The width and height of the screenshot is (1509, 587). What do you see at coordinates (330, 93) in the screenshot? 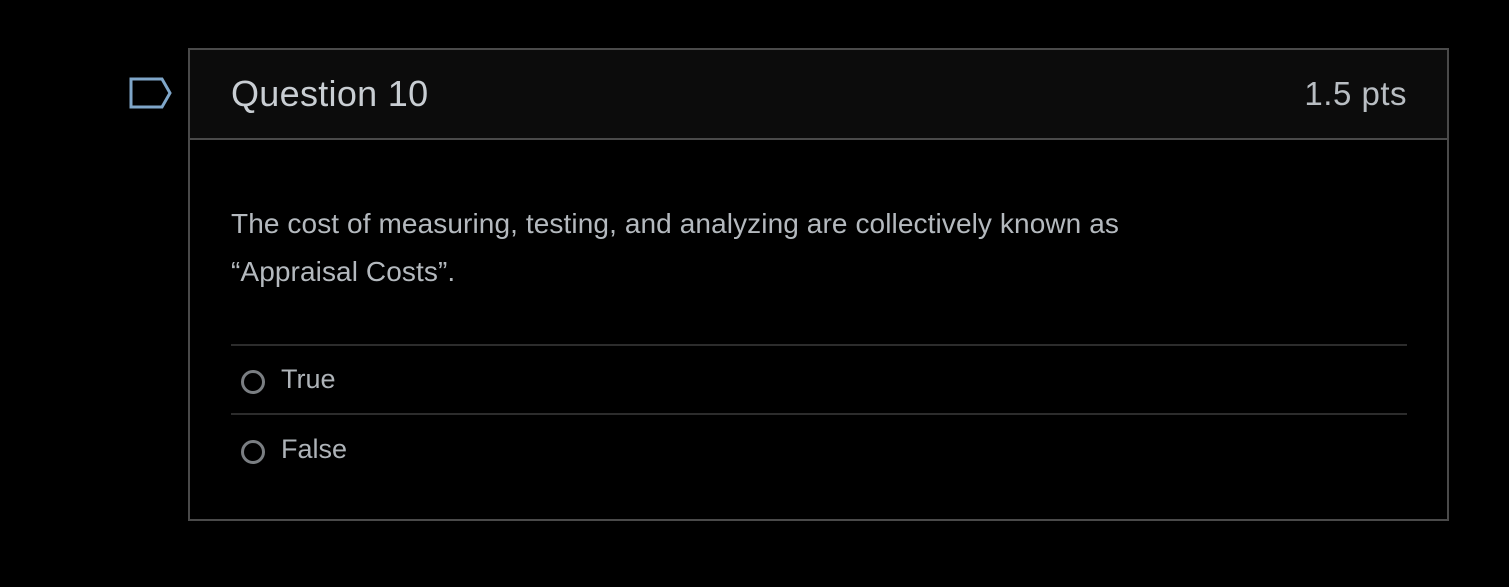
I see `question-title: Question 10` at bounding box center [330, 93].